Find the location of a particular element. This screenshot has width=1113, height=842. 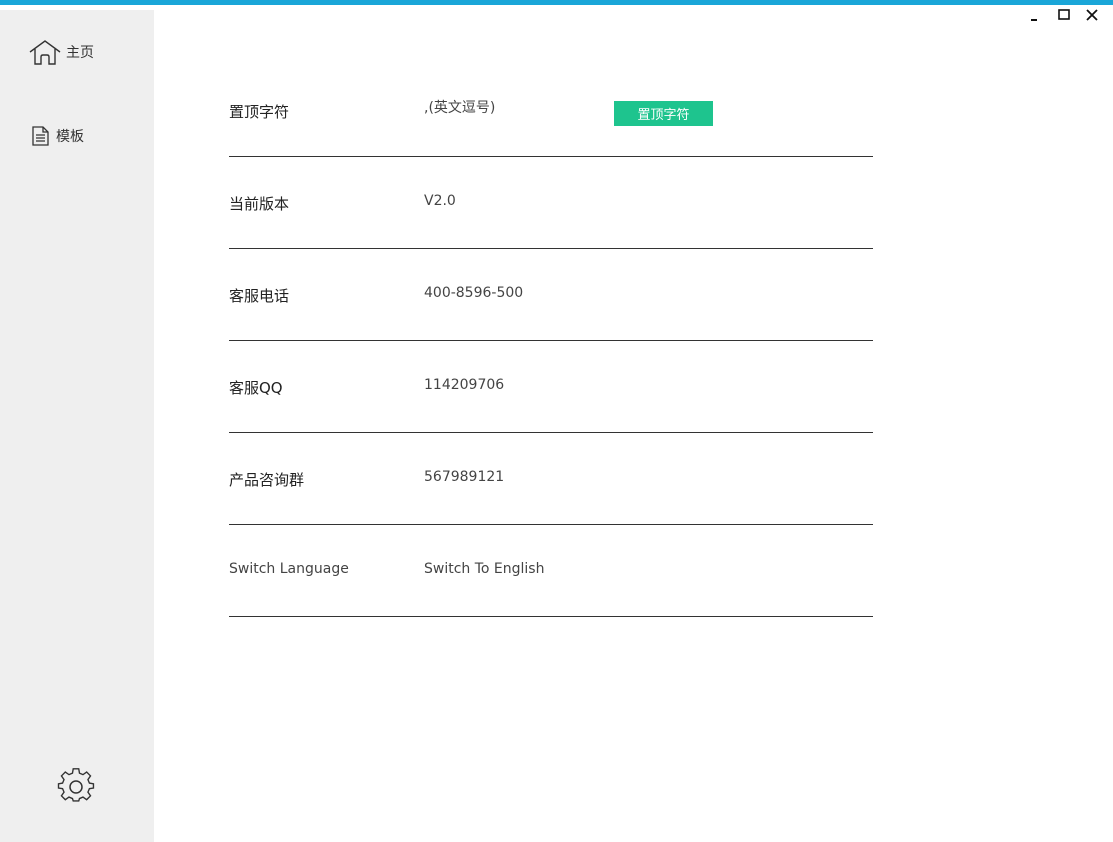

group-label: 产品咨询群 is located at coordinates (267, 480).